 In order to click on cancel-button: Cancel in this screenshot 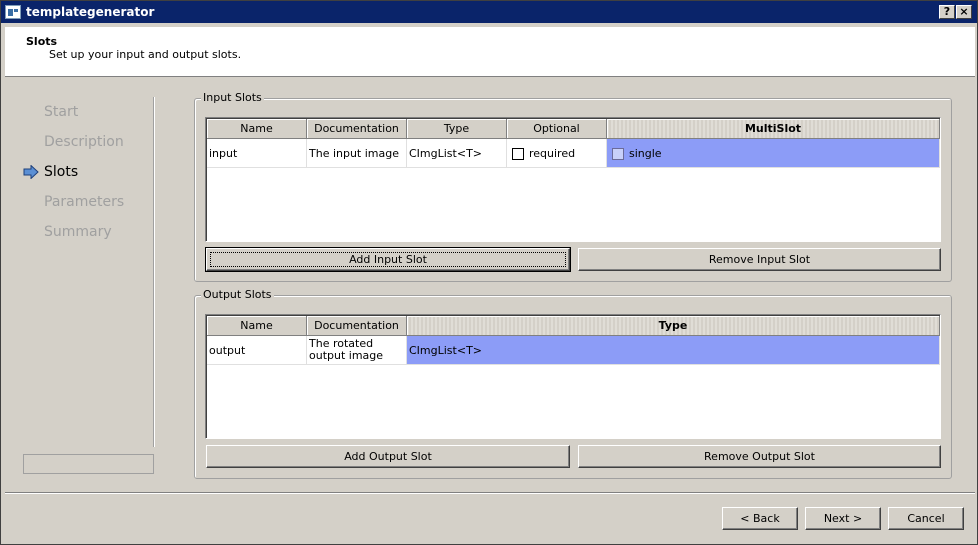, I will do `click(926, 518)`.